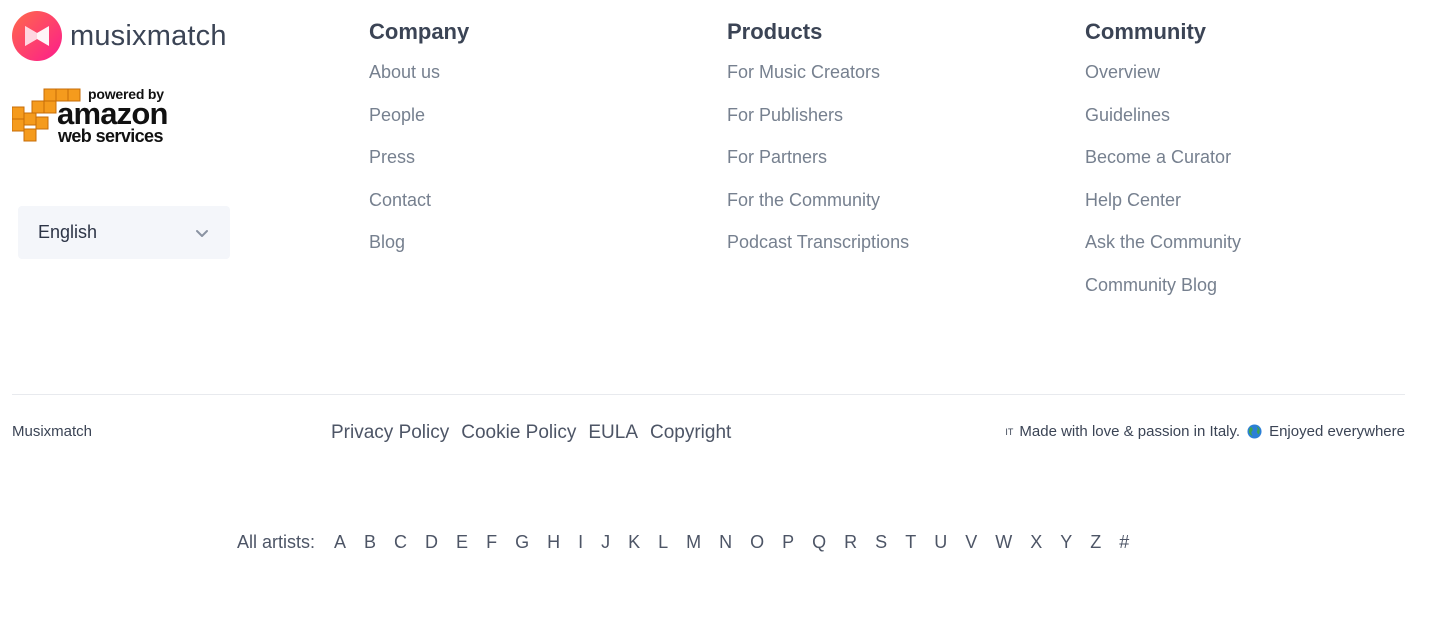  I want to click on link-community-blog: Community Blog, so click(1151, 285).